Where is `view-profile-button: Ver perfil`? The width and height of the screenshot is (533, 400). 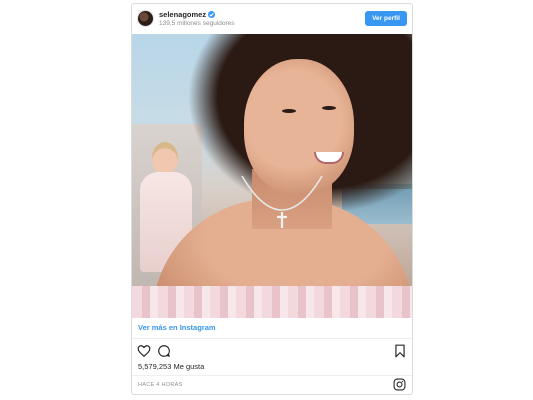 view-profile-button: Ver perfil is located at coordinates (386, 18).